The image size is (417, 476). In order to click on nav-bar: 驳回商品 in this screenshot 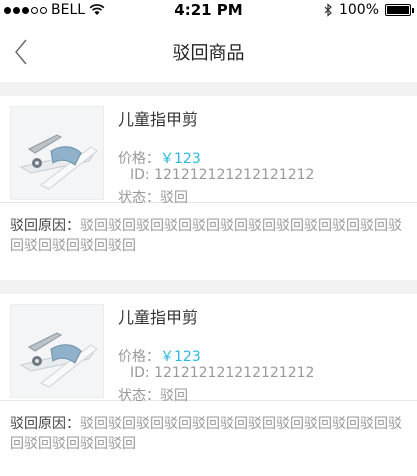, I will do `click(208, 52)`.